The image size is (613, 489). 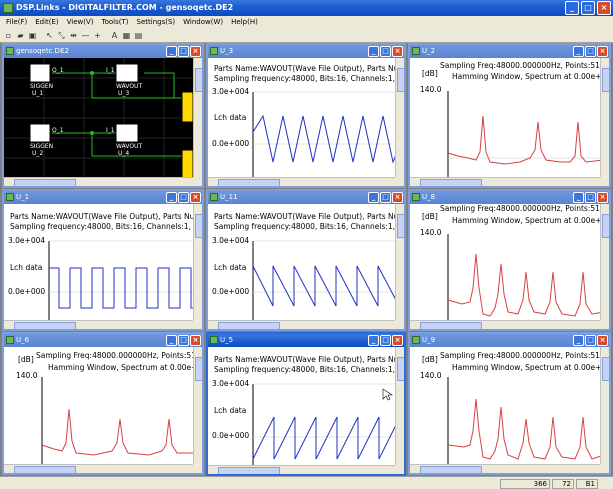 I want to click on port-label: O_1, so click(x=58, y=70).